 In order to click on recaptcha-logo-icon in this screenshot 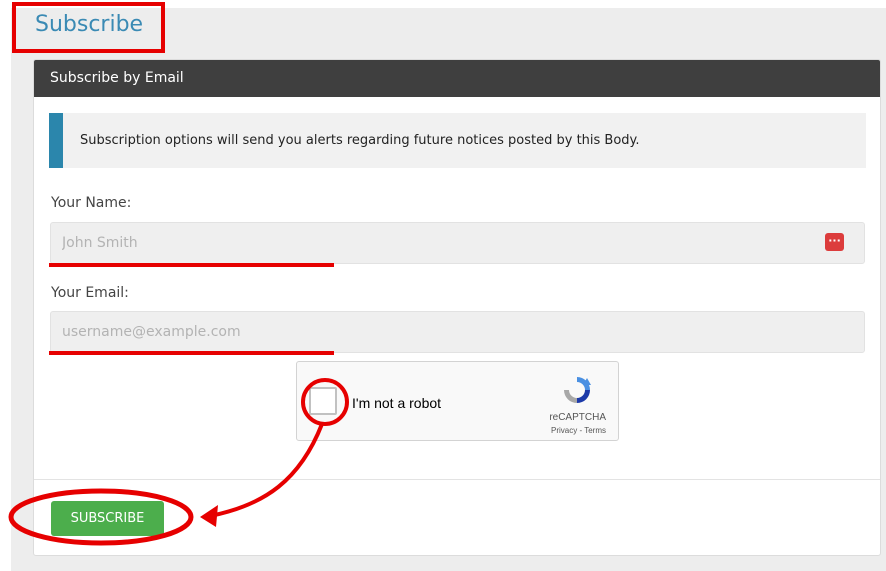, I will do `click(577, 390)`.